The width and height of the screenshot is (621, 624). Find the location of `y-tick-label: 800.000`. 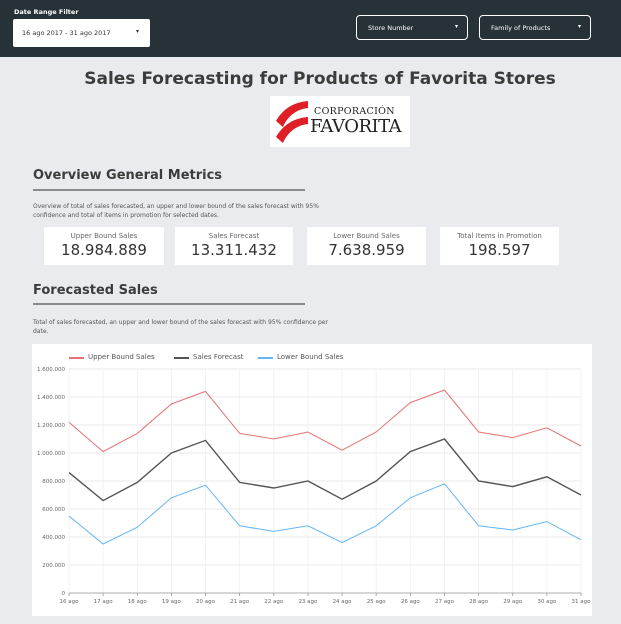

y-tick-label: 800.000 is located at coordinates (53, 482).